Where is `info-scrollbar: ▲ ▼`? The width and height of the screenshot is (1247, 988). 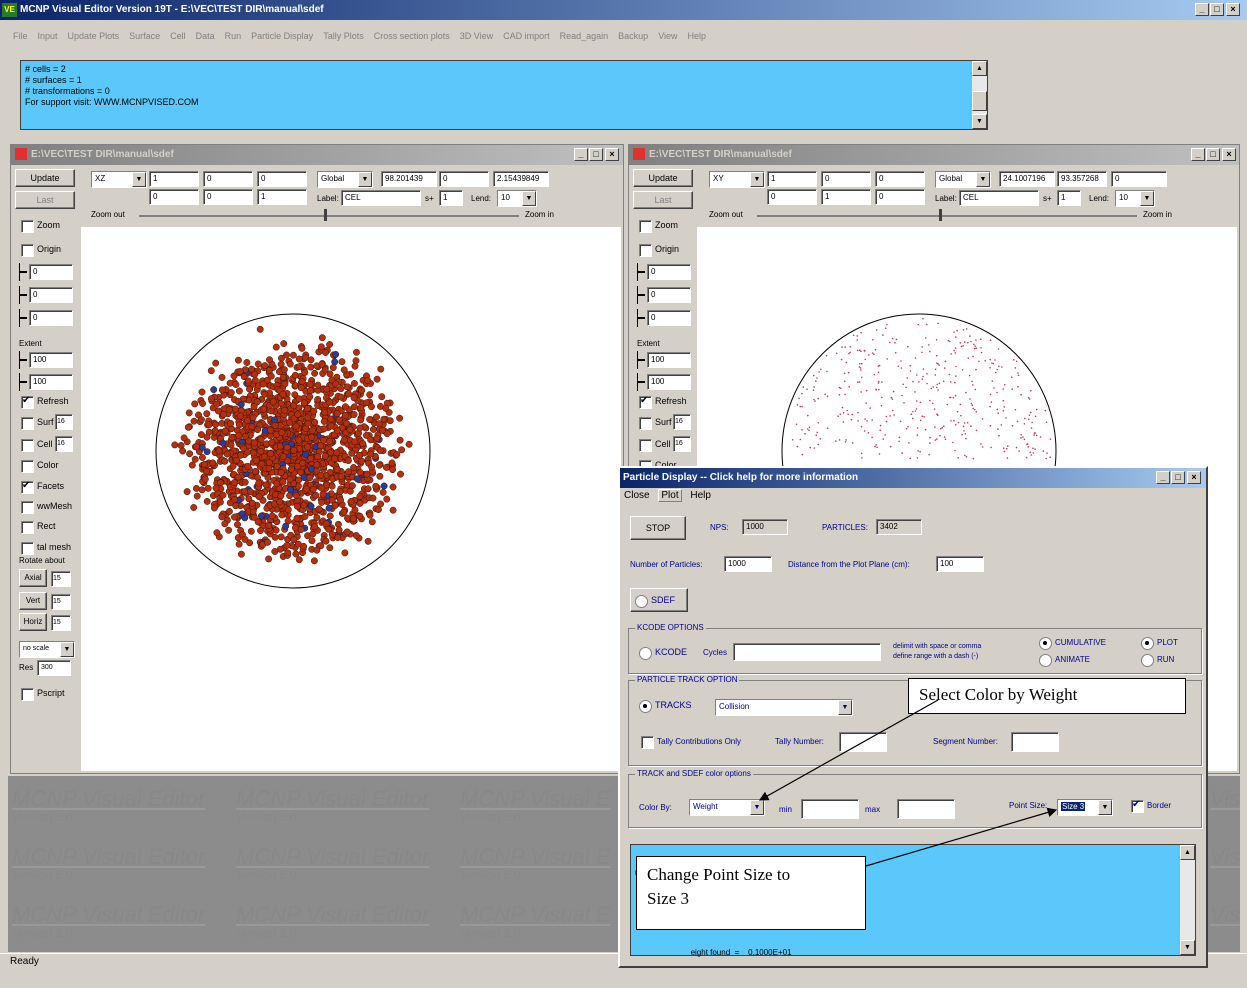 info-scrollbar: ▲ ▼ is located at coordinates (979, 95).